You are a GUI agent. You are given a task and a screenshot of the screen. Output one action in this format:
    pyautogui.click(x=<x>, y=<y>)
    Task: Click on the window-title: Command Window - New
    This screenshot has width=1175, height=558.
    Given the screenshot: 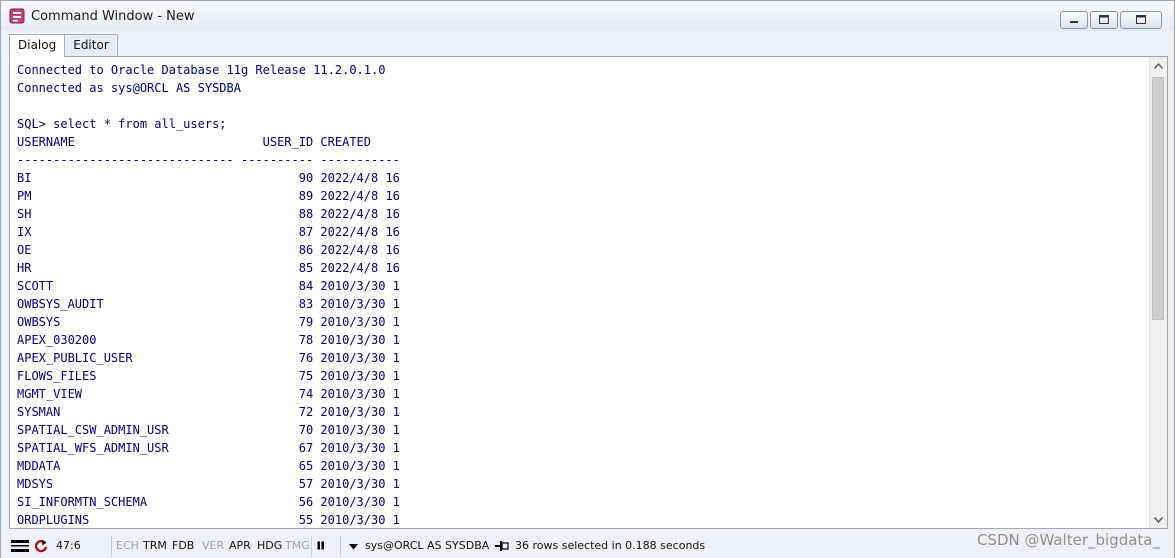 What is the action you would take?
    pyautogui.click(x=113, y=16)
    